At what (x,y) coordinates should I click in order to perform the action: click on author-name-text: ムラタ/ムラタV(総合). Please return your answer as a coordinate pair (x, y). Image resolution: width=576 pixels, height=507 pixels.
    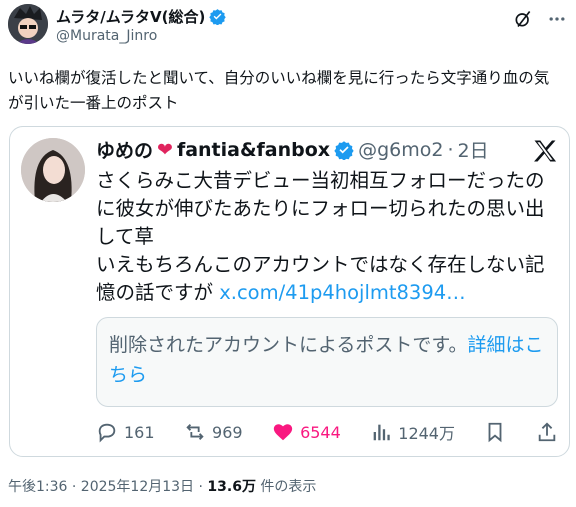
    Looking at the image, I should click on (131, 17).